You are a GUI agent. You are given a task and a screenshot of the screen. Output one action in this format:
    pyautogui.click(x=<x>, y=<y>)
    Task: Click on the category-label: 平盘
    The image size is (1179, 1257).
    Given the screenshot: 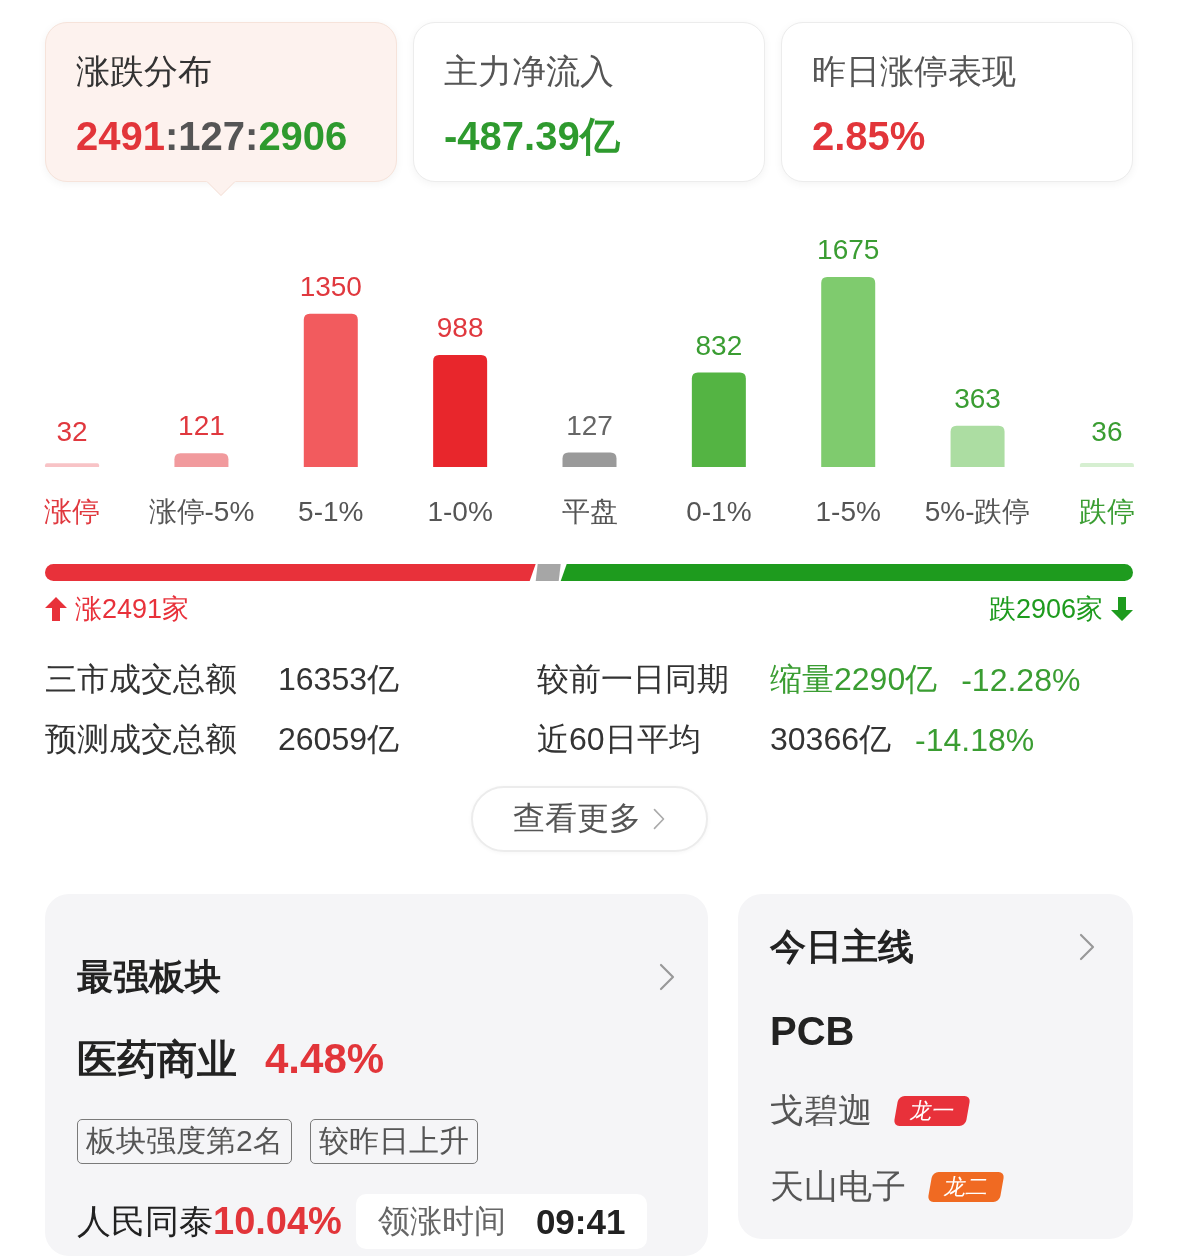 What is the action you would take?
    pyautogui.click(x=589, y=511)
    